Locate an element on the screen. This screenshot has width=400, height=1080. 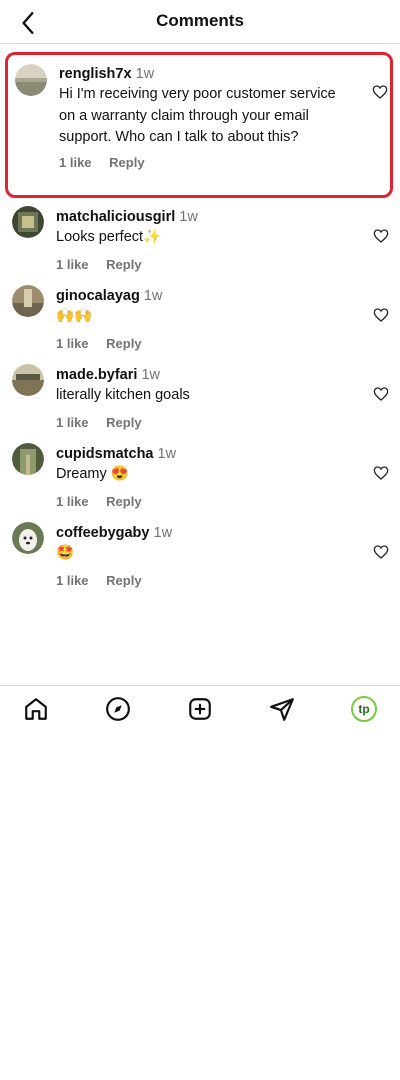
comment-username: cupidsmatcha is located at coordinates (105, 454).